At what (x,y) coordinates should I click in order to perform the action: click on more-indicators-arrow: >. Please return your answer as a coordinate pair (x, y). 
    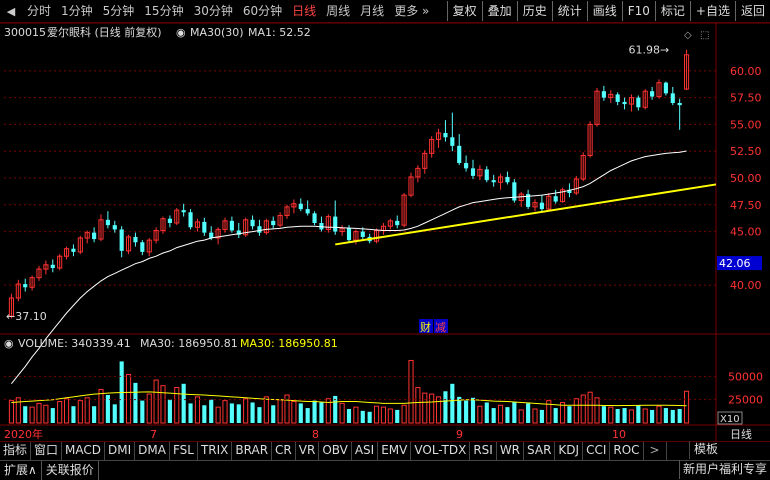
    Looking at the image, I should click on (655, 451).